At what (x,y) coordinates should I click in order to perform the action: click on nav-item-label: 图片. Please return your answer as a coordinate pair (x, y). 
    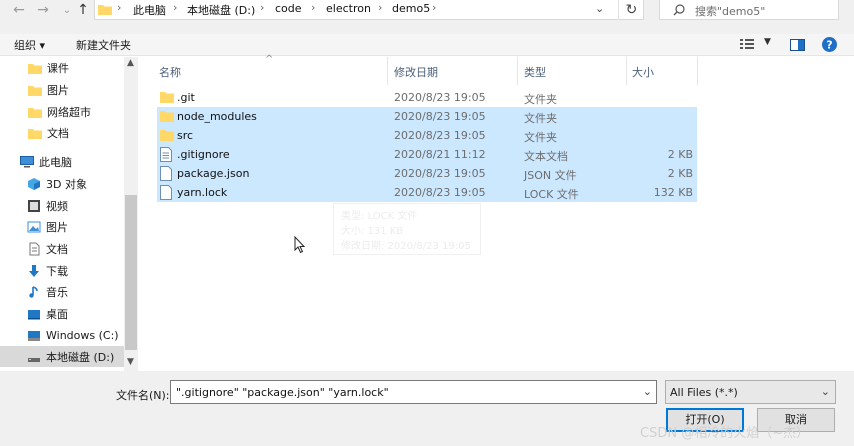
    Looking at the image, I should click on (58, 90).